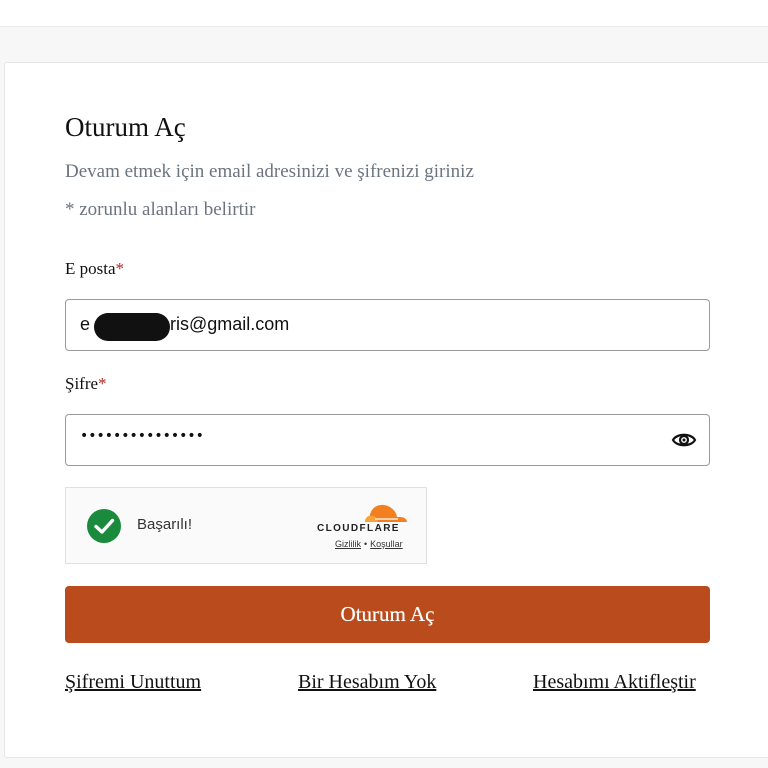 This screenshot has height=768, width=768. Describe the element at coordinates (387, 325) in the screenshot. I see `email-field: e ris@gmail.com` at that location.